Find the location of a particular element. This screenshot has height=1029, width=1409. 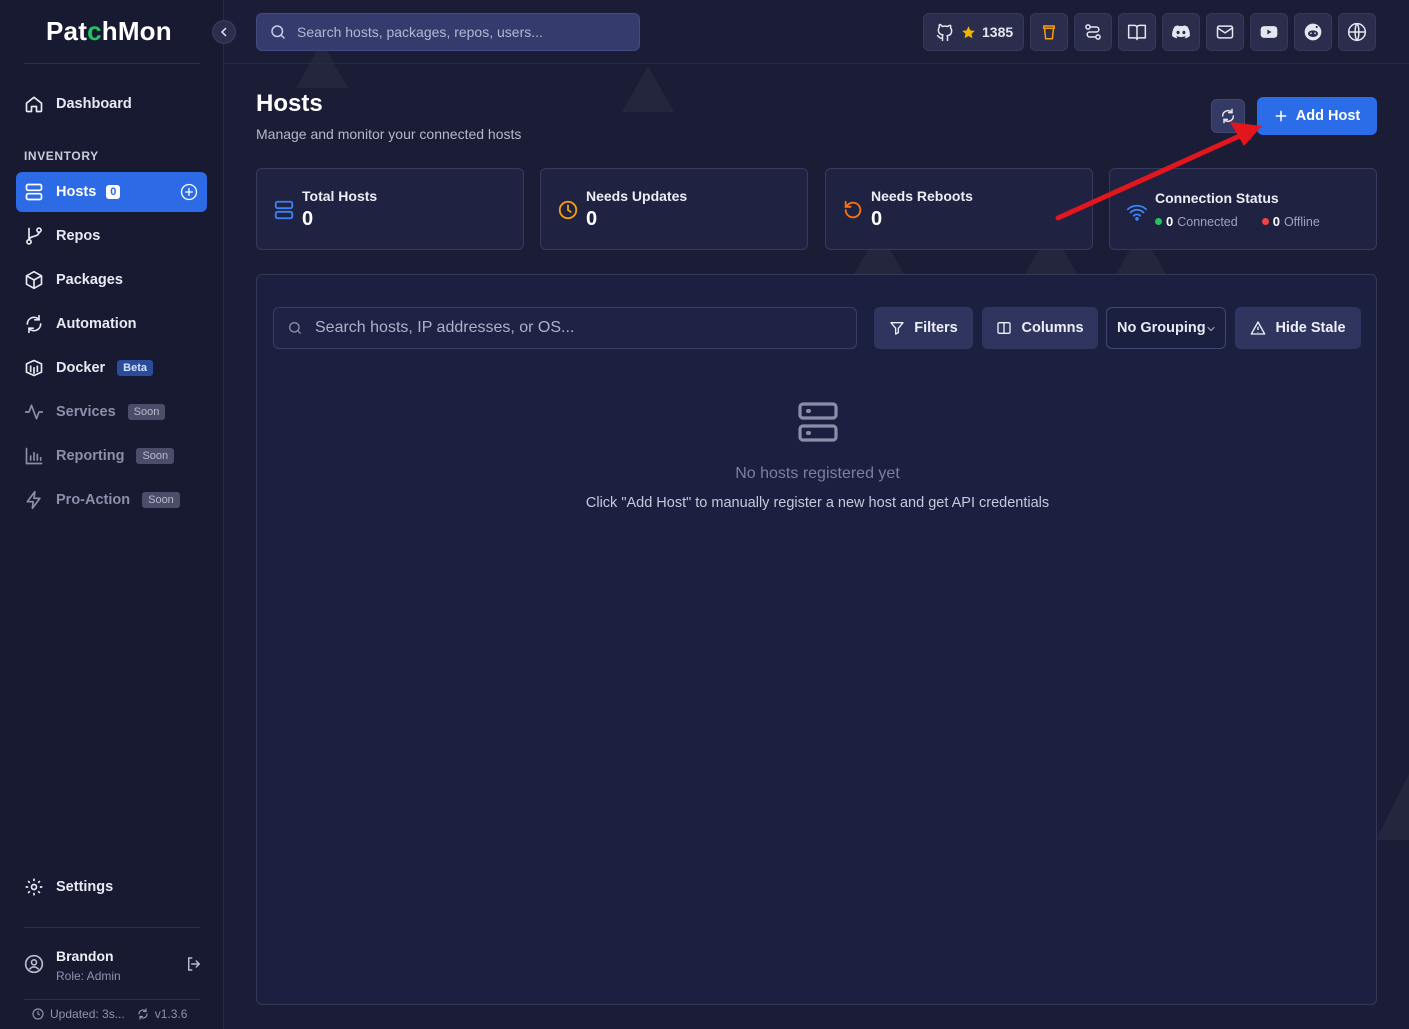

sidebar-item-label: Automation is located at coordinates (96, 324).